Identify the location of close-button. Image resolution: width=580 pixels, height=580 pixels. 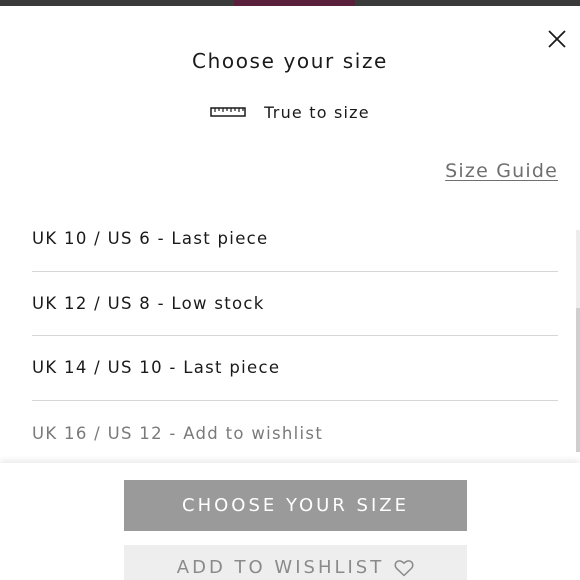
(557, 39).